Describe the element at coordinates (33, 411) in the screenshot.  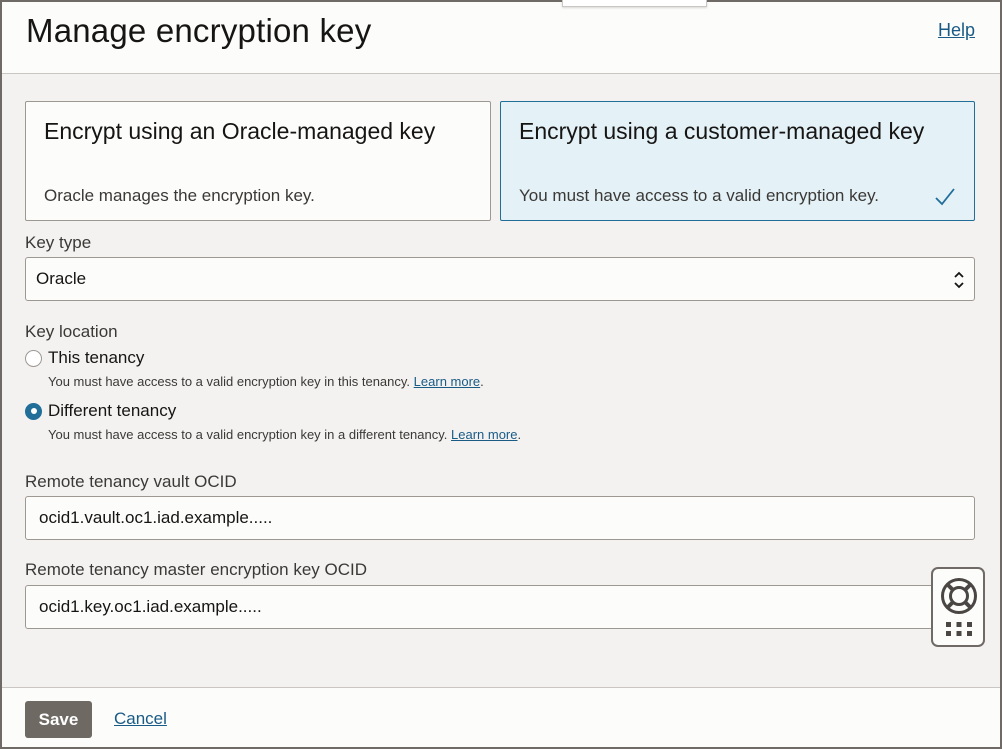
I see `radio-button-selected` at that location.